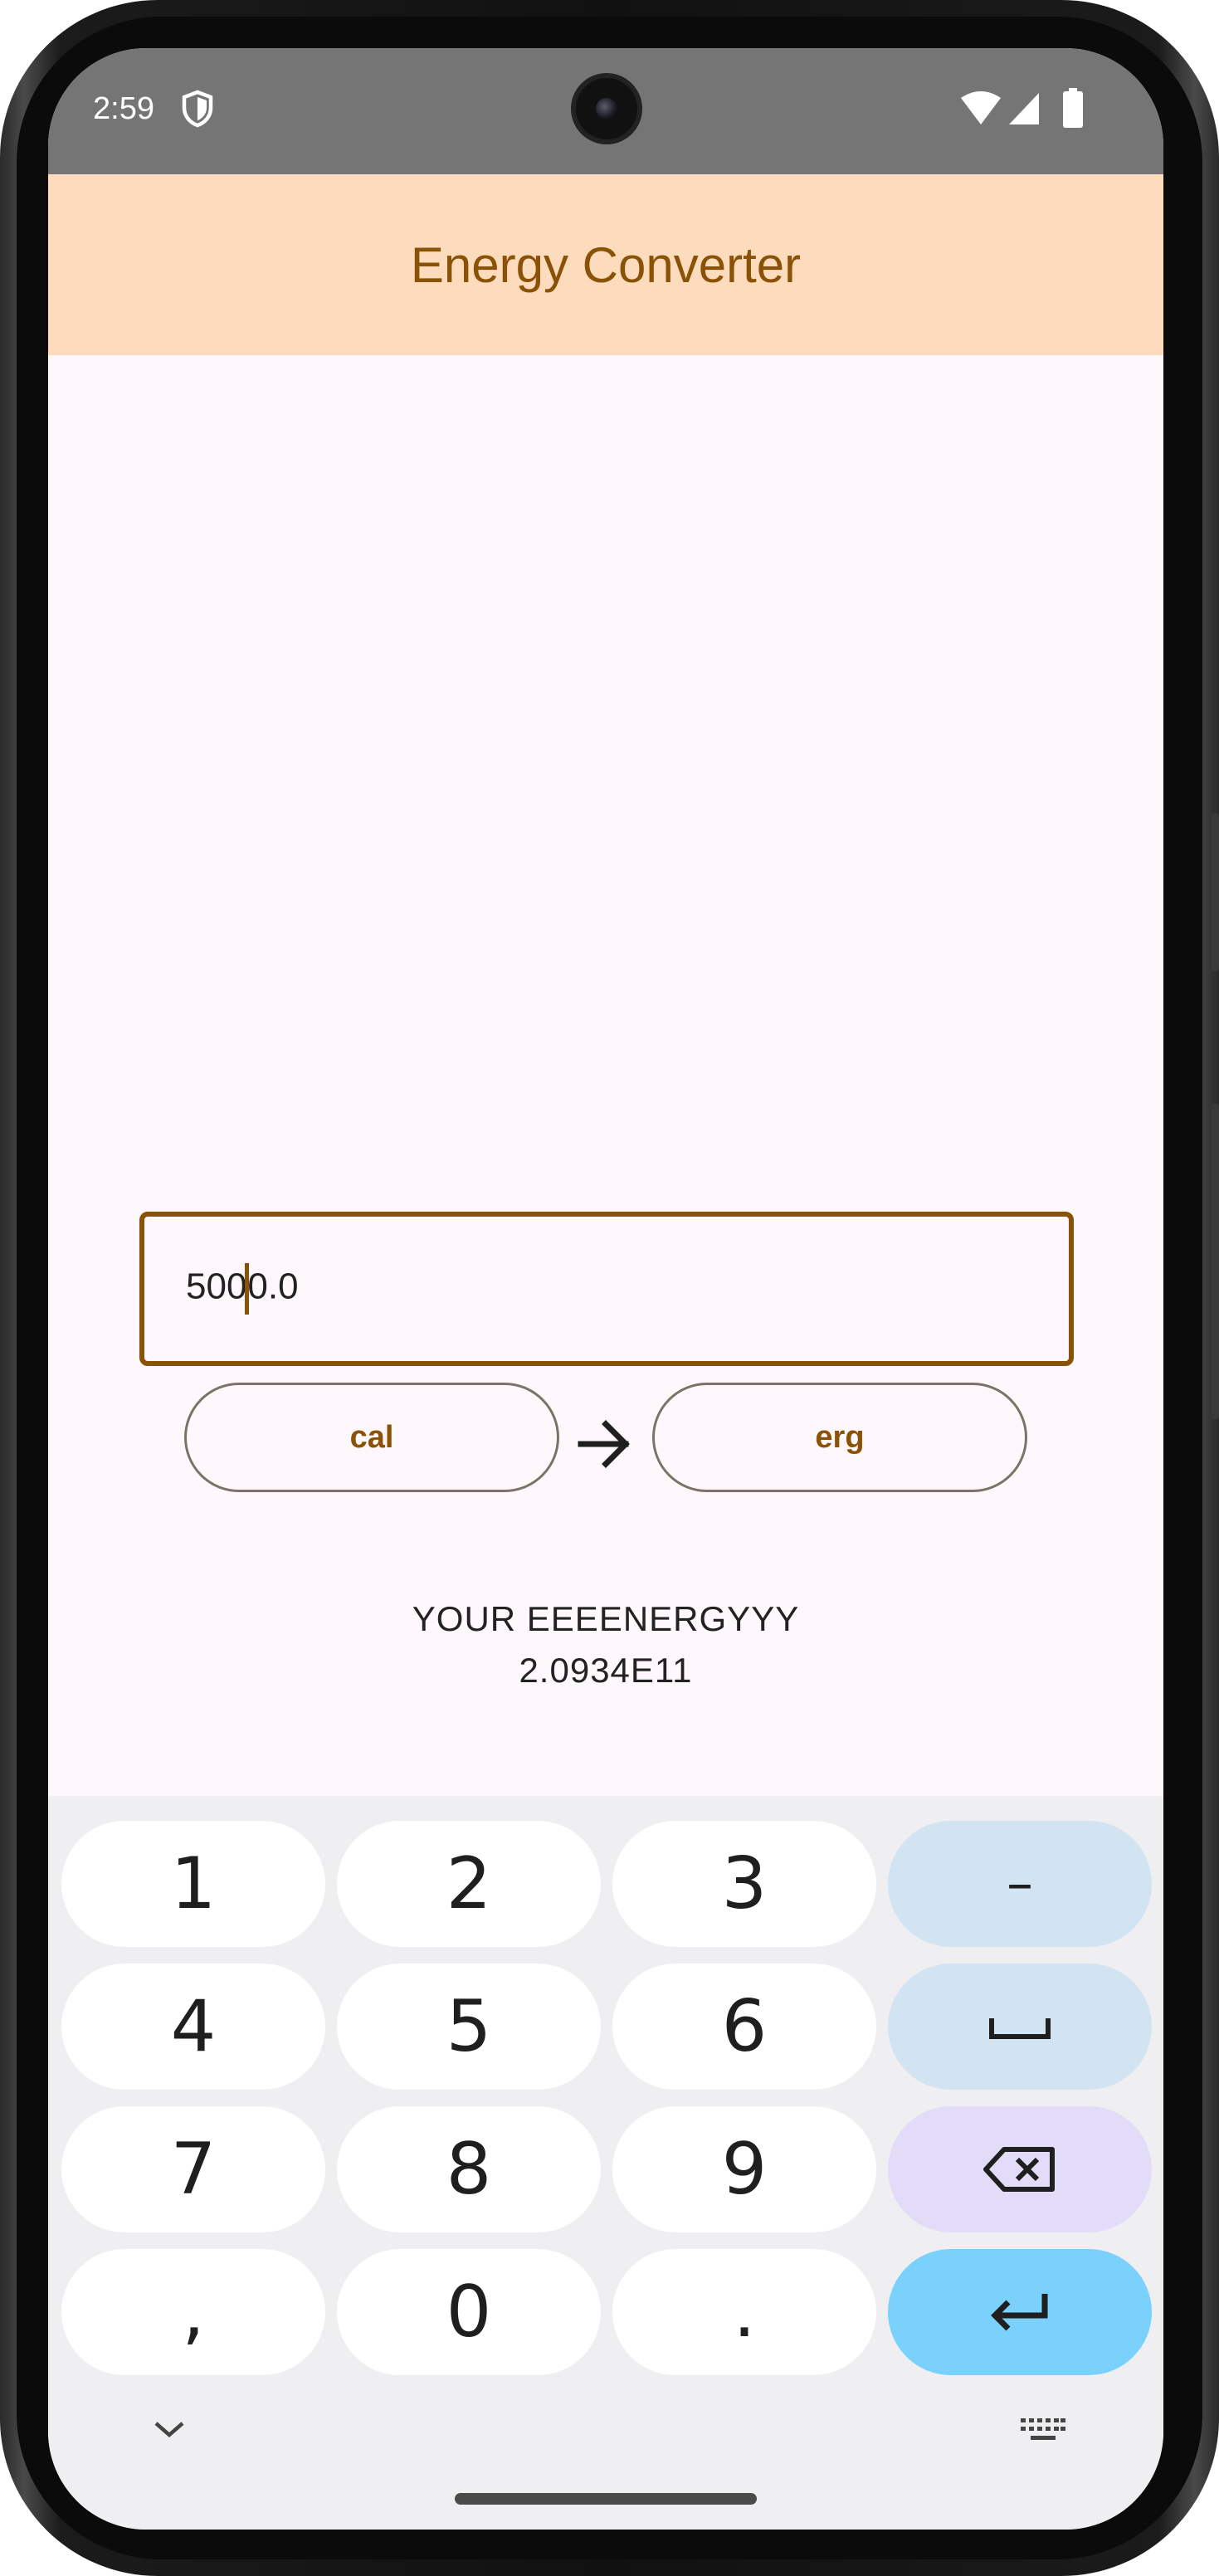  I want to click on key-period: ., so click(744, 2312).